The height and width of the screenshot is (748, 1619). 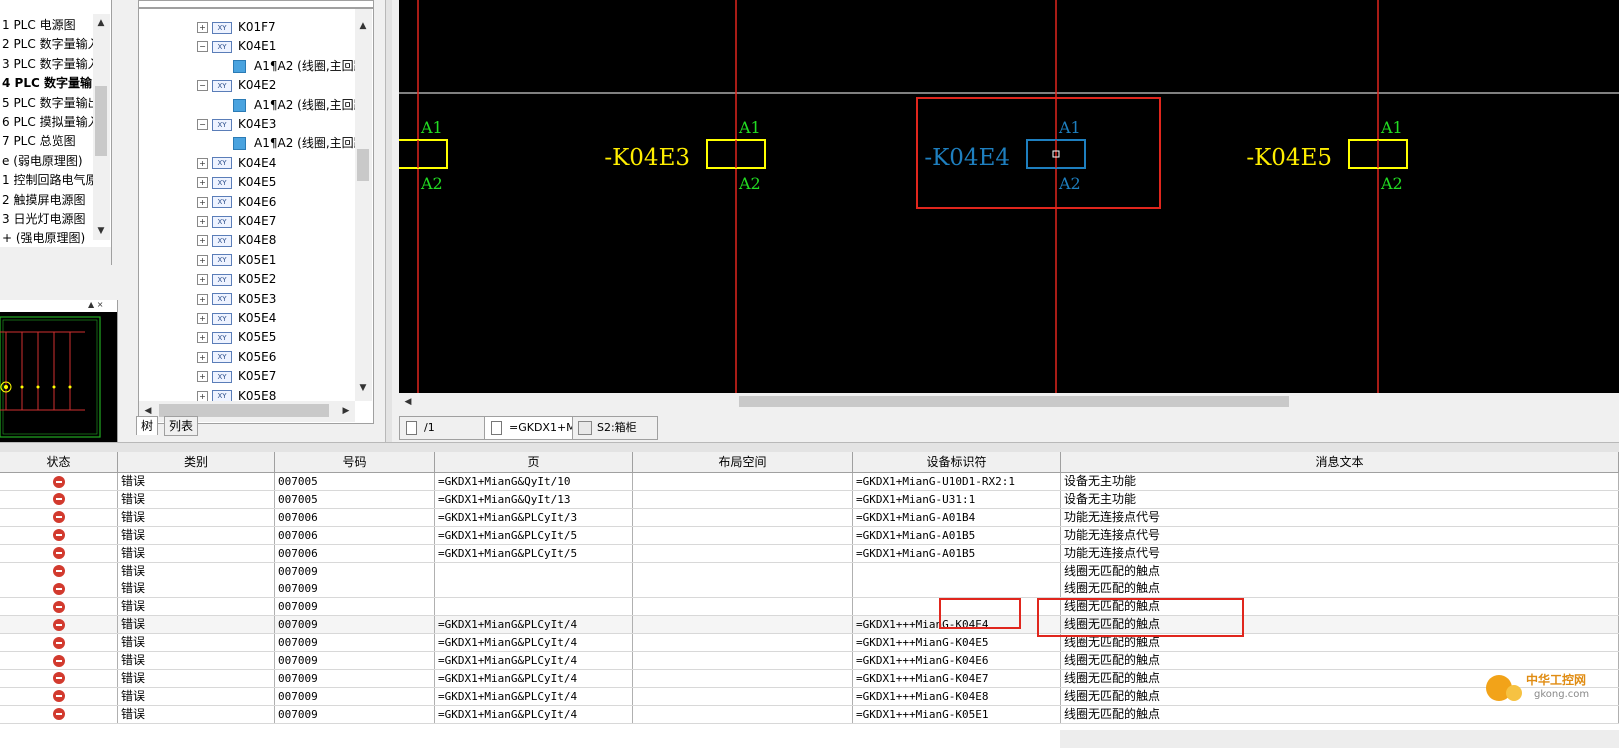 What do you see at coordinates (423, 154) in the screenshot?
I see `coil-symbol` at bounding box center [423, 154].